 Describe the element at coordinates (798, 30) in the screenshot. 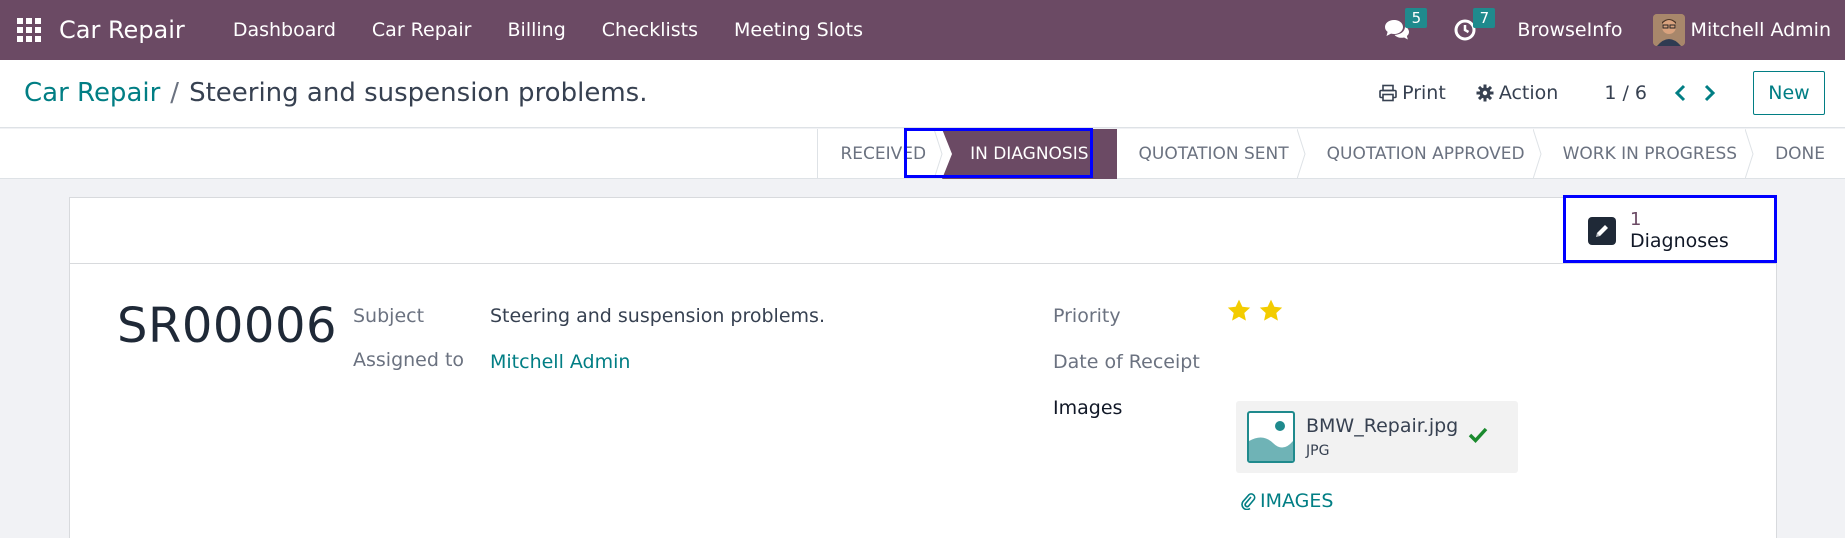

I see `menu-meeting-slots: Meeting Slots` at that location.